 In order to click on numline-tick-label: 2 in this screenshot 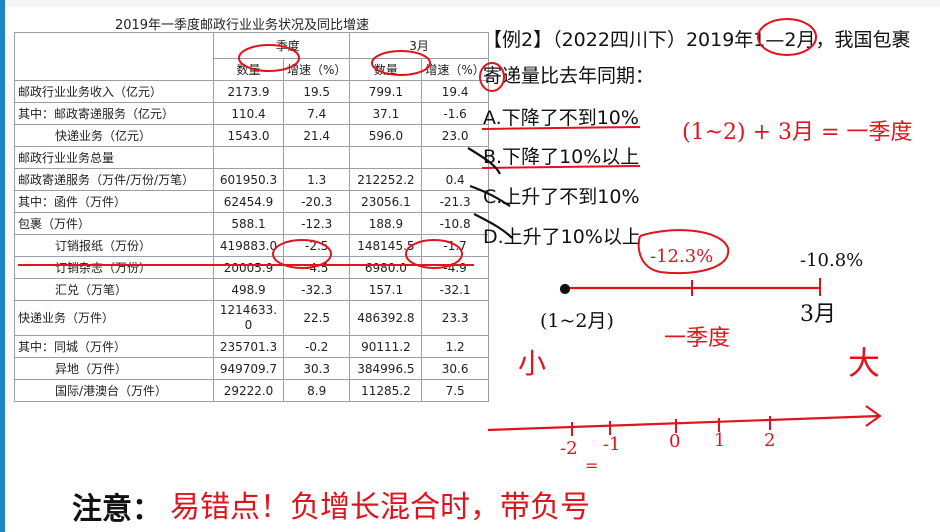, I will do `click(770, 440)`.